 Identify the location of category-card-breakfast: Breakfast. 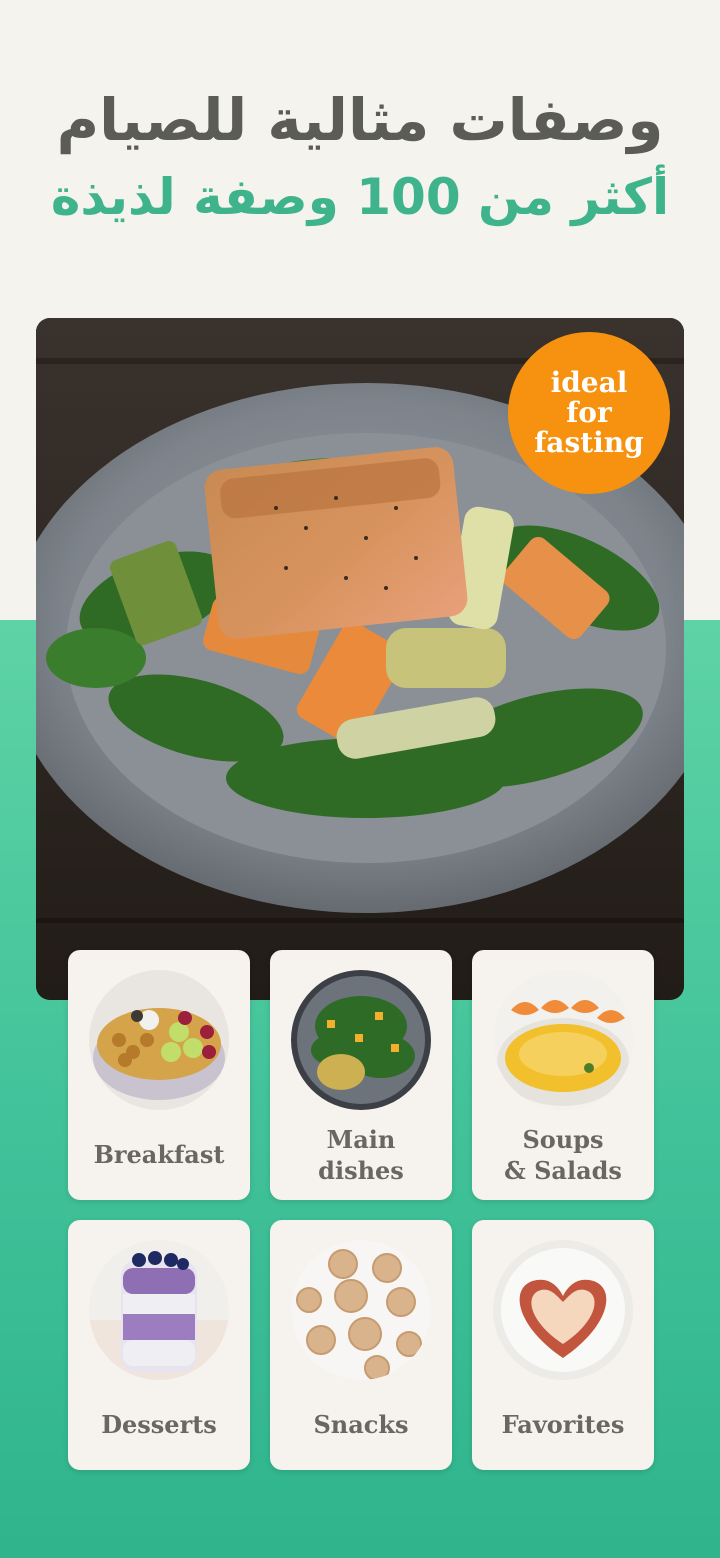
(159, 1075).